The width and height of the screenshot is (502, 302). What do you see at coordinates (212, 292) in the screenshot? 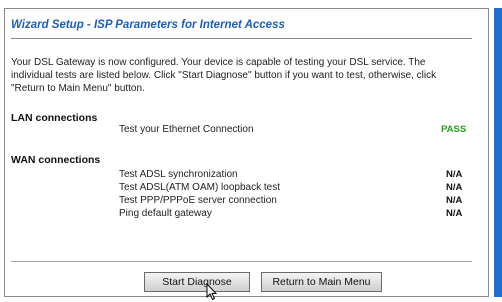
I see `mouse-pointer-icon` at bounding box center [212, 292].